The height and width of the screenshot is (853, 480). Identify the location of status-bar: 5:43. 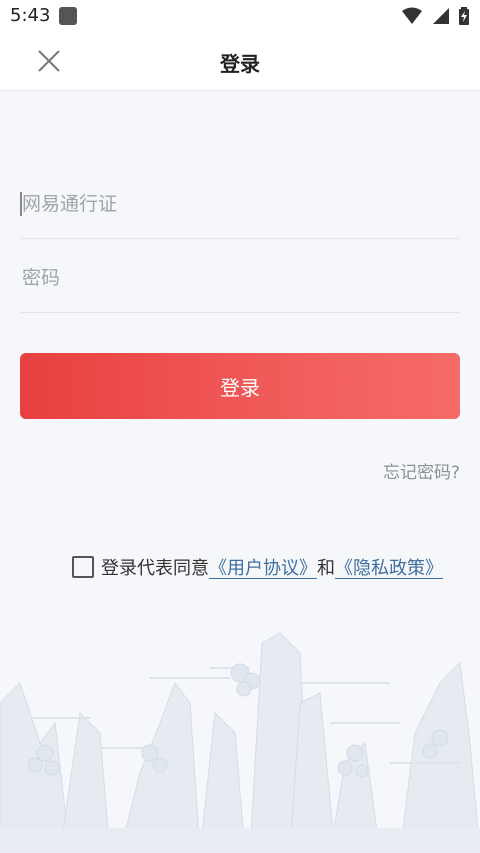
(240, 16).